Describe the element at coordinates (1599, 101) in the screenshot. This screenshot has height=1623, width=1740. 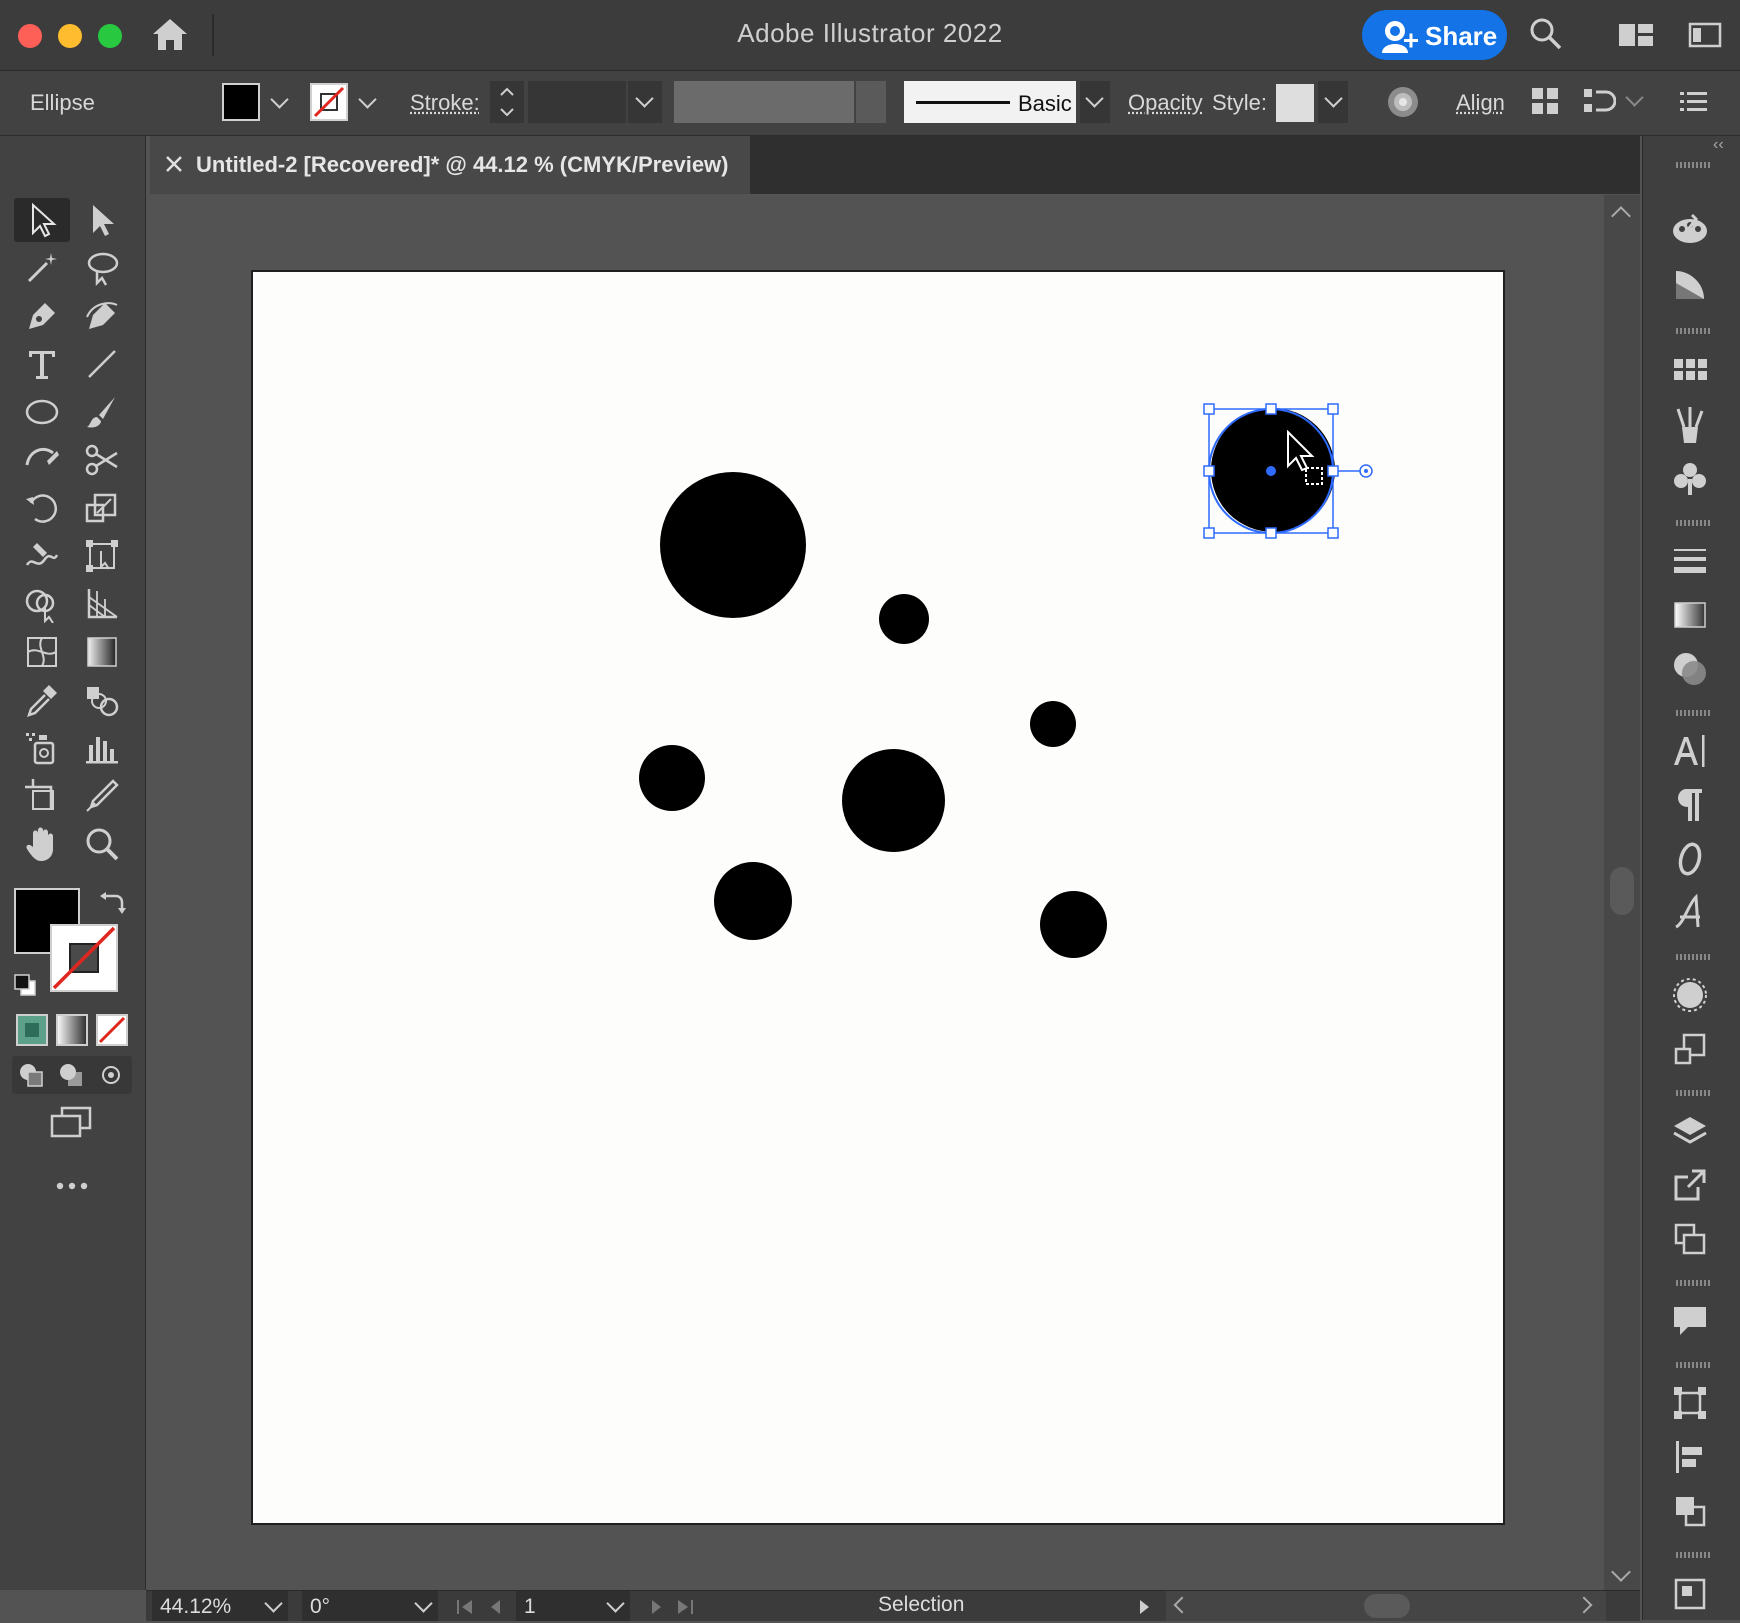
I see `isolate-icon` at that location.